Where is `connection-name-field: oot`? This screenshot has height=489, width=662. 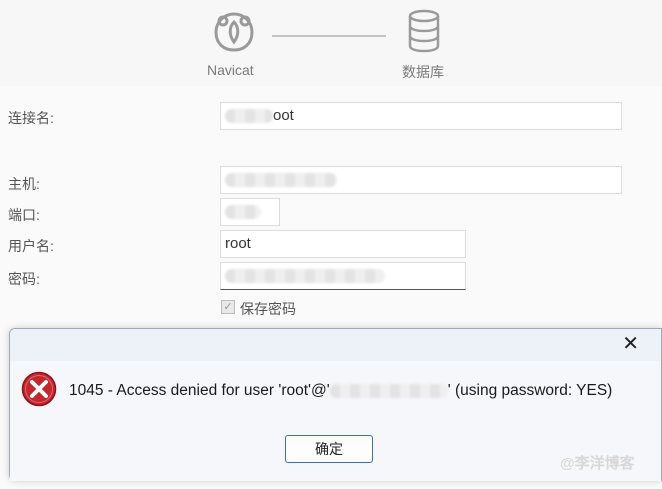
connection-name-field: oot is located at coordinates (421, 116).